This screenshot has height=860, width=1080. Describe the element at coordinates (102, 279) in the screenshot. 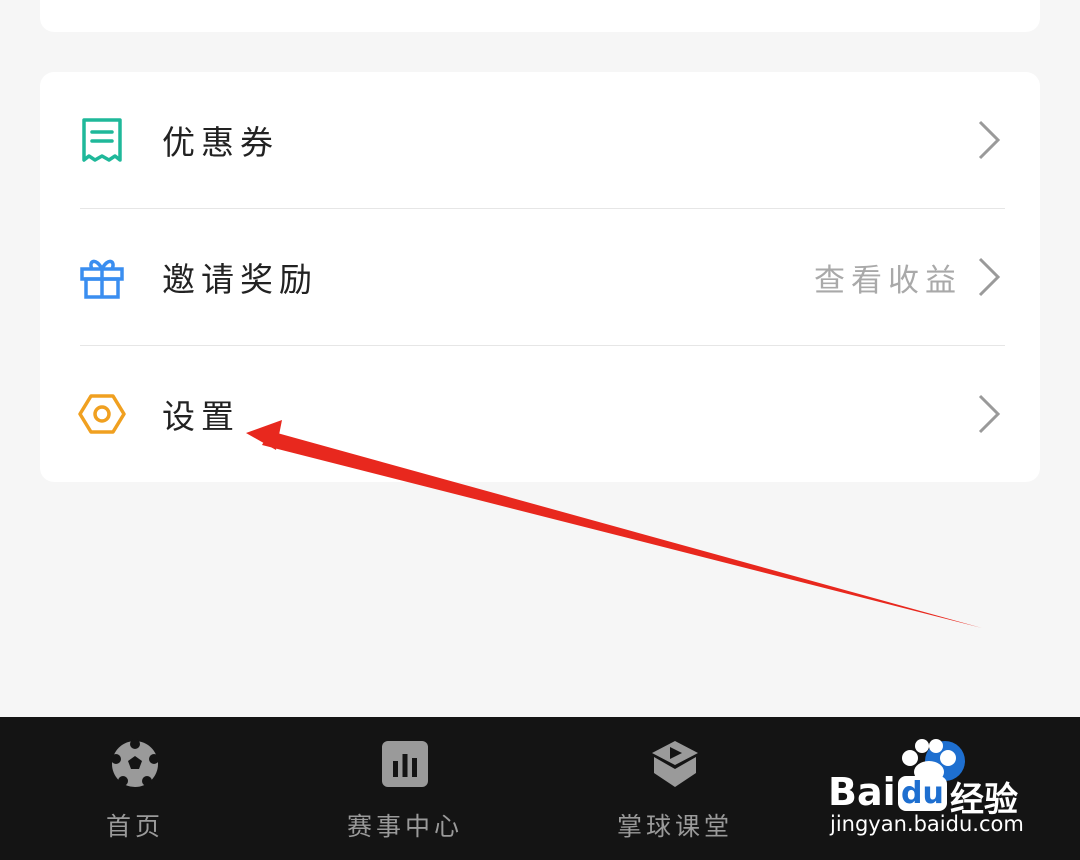

I see `gift-icon` at that location.